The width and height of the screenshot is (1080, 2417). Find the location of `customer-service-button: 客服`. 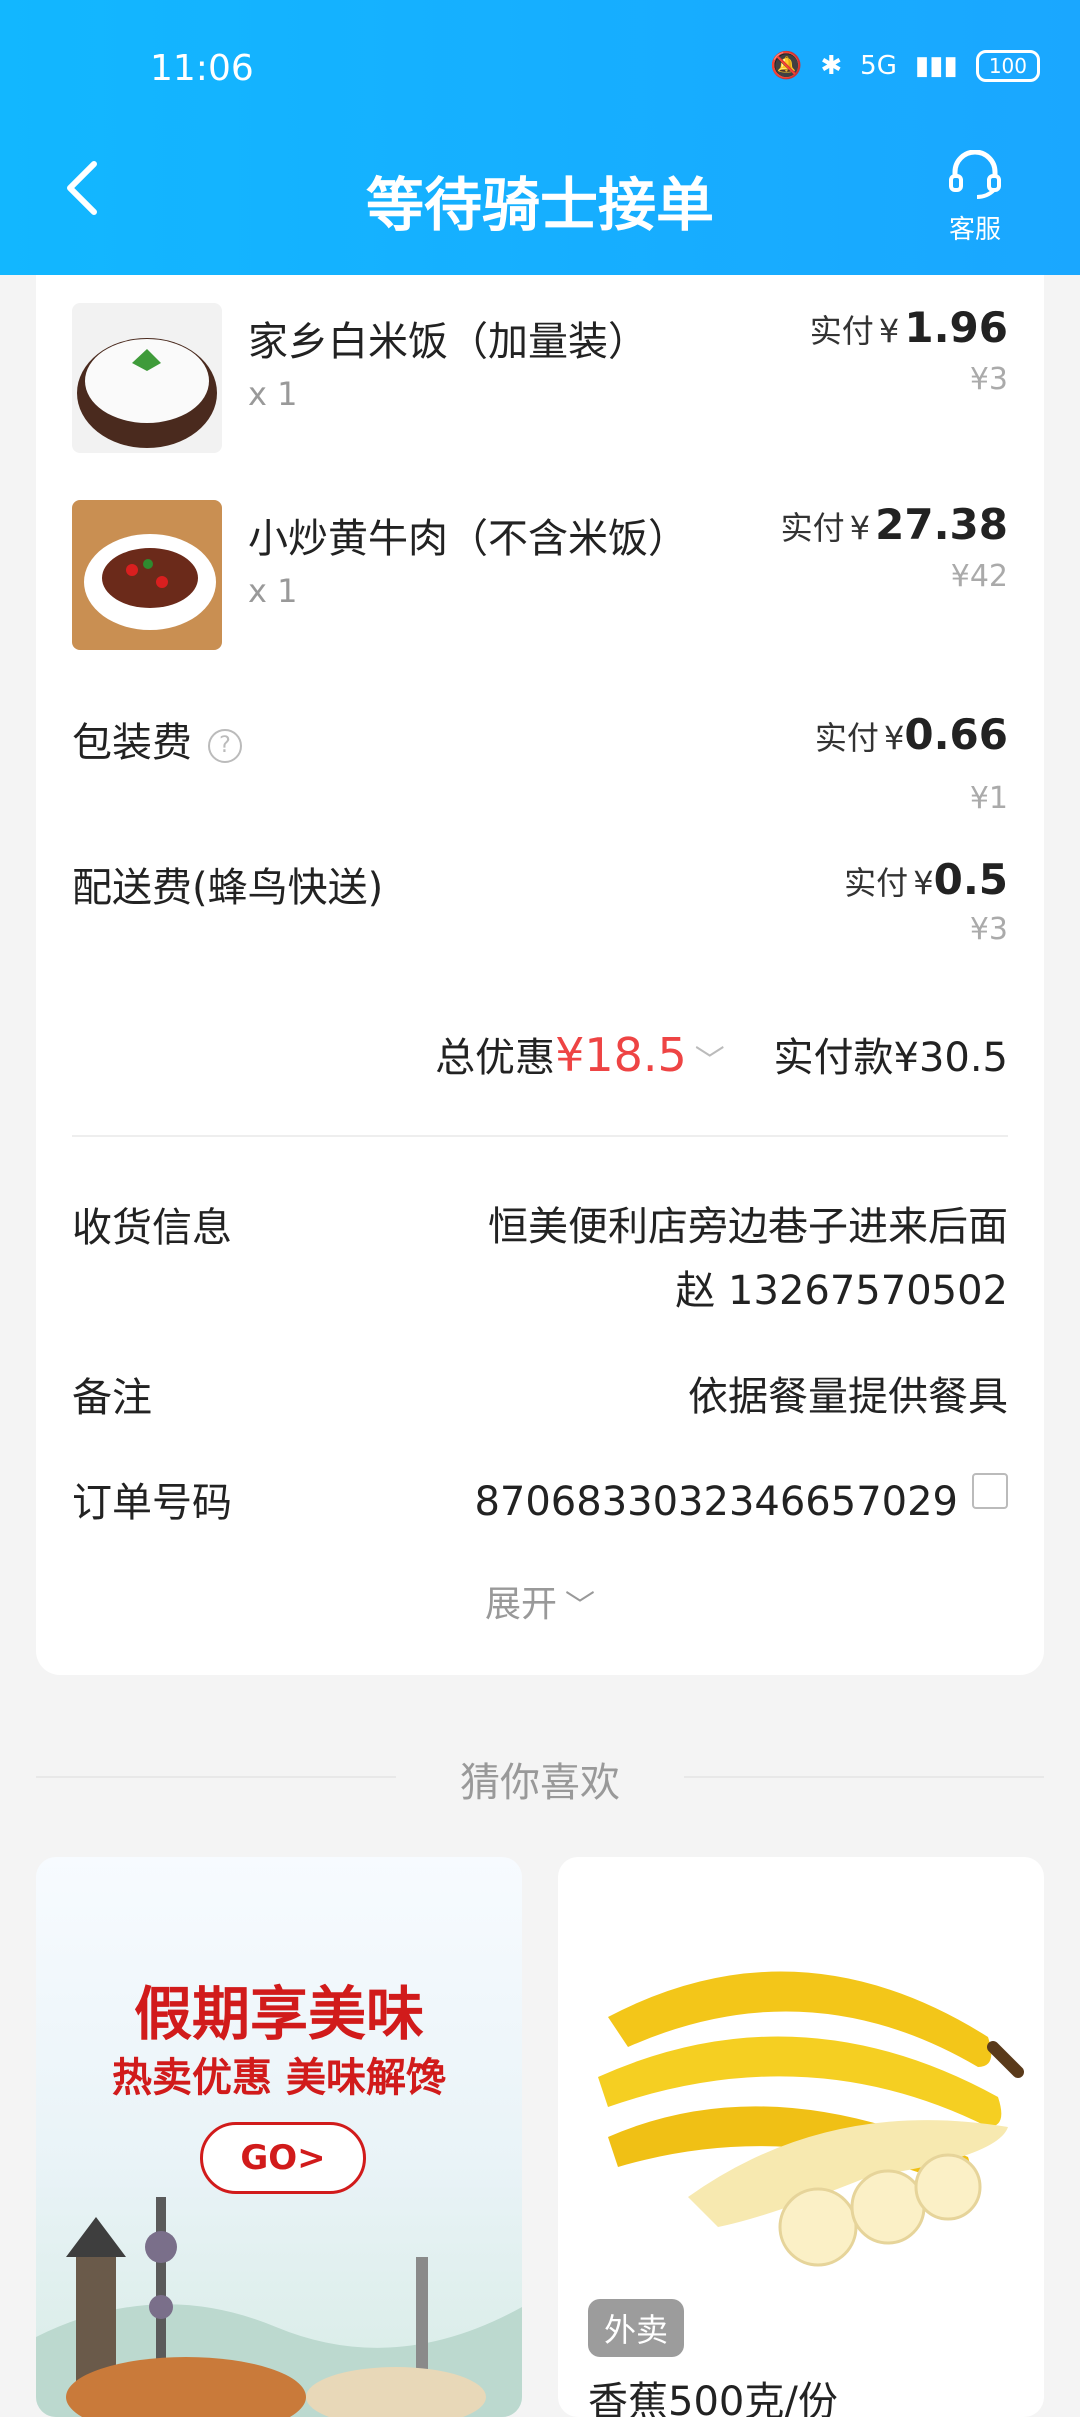

customer-service-button: 客服 is located at coordinates (975, 197).